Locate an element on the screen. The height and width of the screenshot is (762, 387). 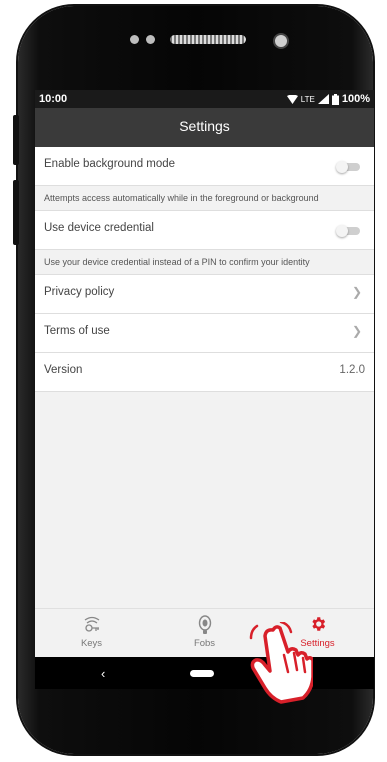
background-mode-toggle is located at coordinates (348, 167).